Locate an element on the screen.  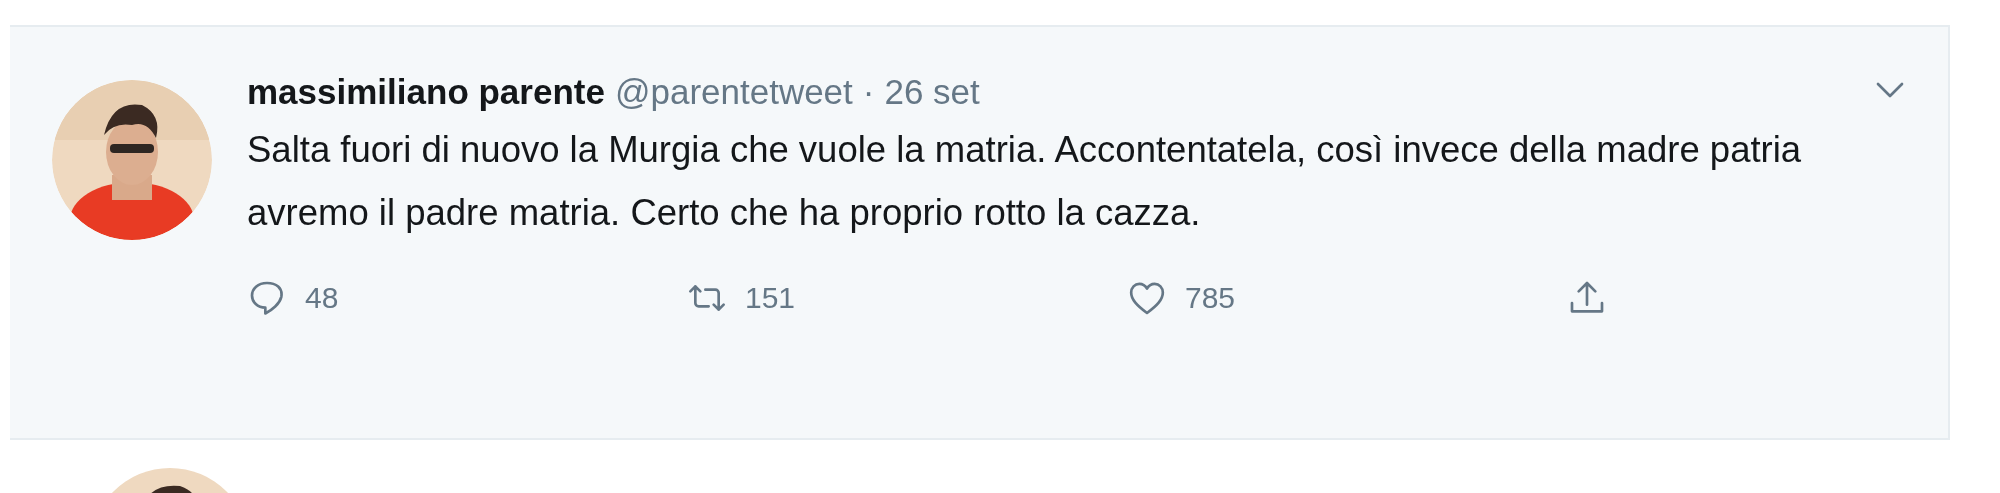
action-count: 48 is located at coordinates (322, 298).